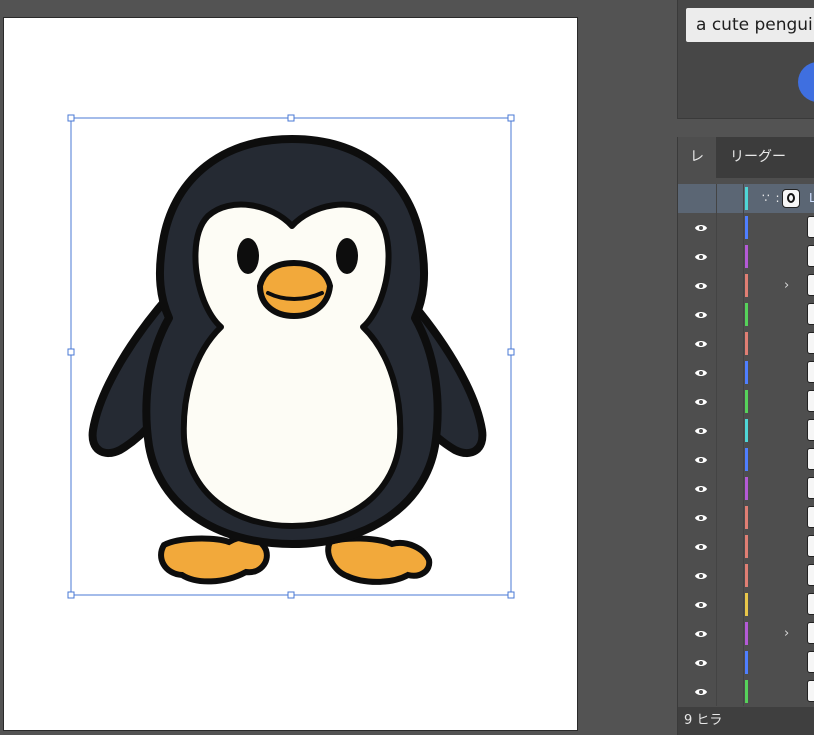 The height and width of the screenshot is (735, 814). I want to click on layer-name: L, so click(811, 198).